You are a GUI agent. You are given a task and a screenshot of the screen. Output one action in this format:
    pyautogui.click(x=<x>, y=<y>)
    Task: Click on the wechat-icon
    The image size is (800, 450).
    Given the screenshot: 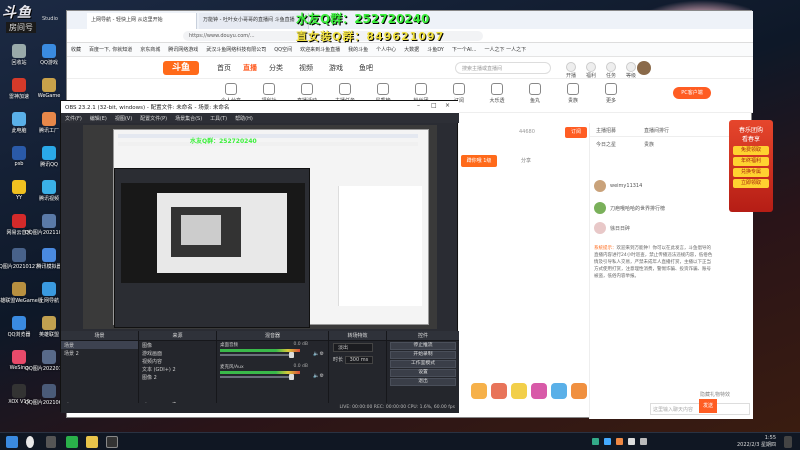 What is the action you would take?
    pyautogui.click(x=72, y=442)
    